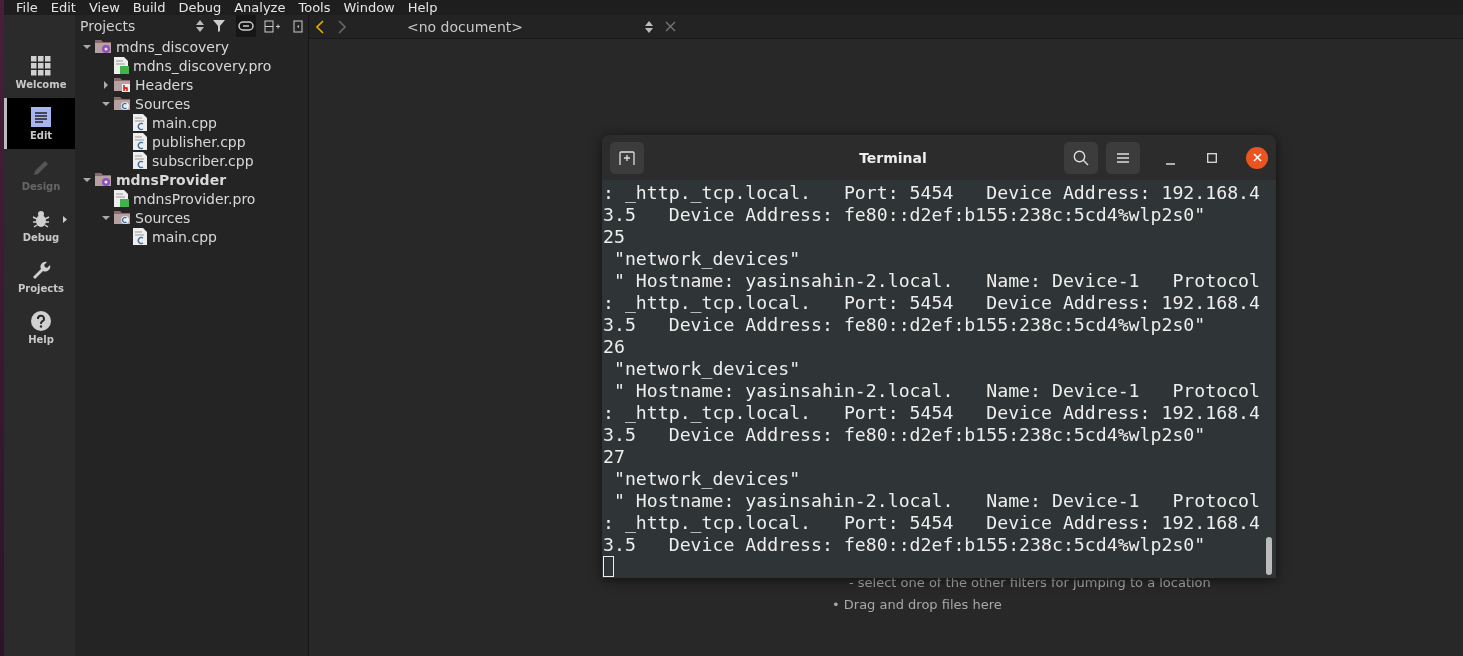 The width and height of the screenshot is (1463, 656). I want to click on chevron-right-icon, so click(342, 26).